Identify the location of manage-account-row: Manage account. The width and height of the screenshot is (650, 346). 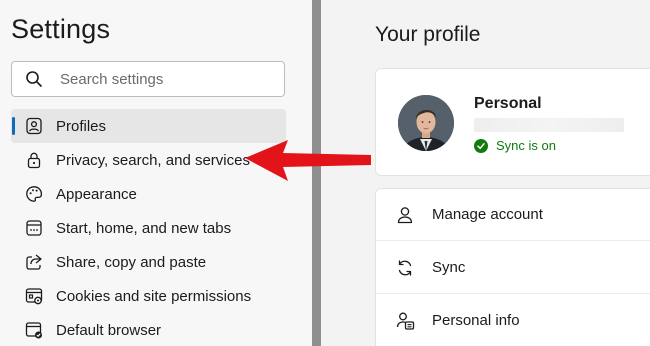
(513, 215).